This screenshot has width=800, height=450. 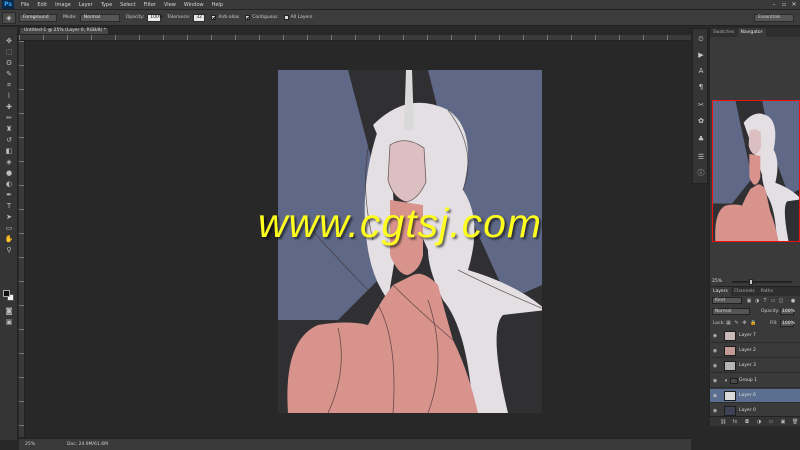 I want to click on group-expand-icon: ▾, so click(x=726, y=381).